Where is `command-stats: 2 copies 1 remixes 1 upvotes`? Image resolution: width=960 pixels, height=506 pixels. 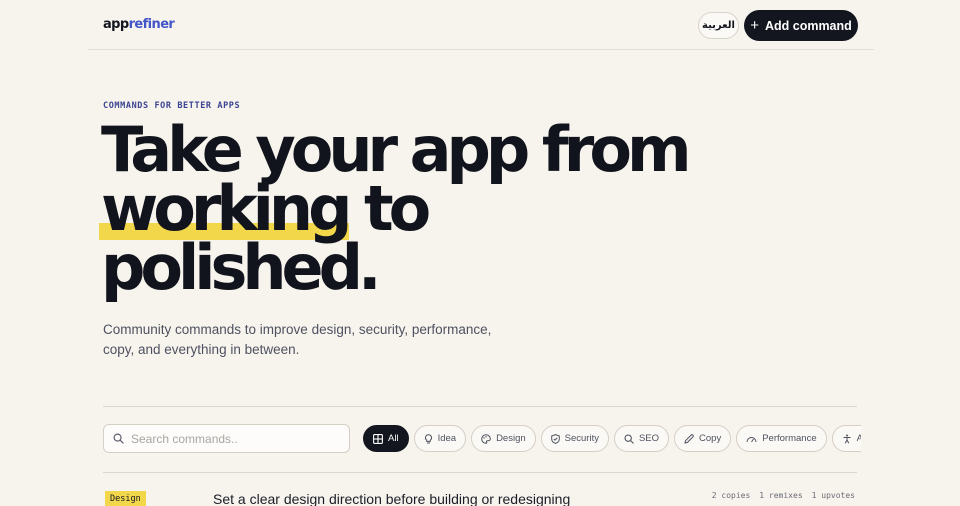
command-stats: 2 copies 1 remixes 1 upvotes is located at coordinates (783, 495).